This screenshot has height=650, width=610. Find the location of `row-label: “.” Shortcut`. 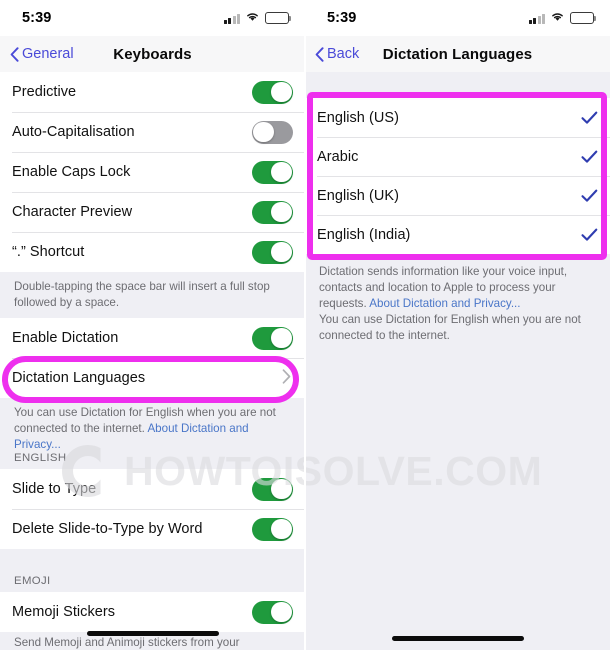

row-label: “.” Shortcut is located at coordinates (48, 252).